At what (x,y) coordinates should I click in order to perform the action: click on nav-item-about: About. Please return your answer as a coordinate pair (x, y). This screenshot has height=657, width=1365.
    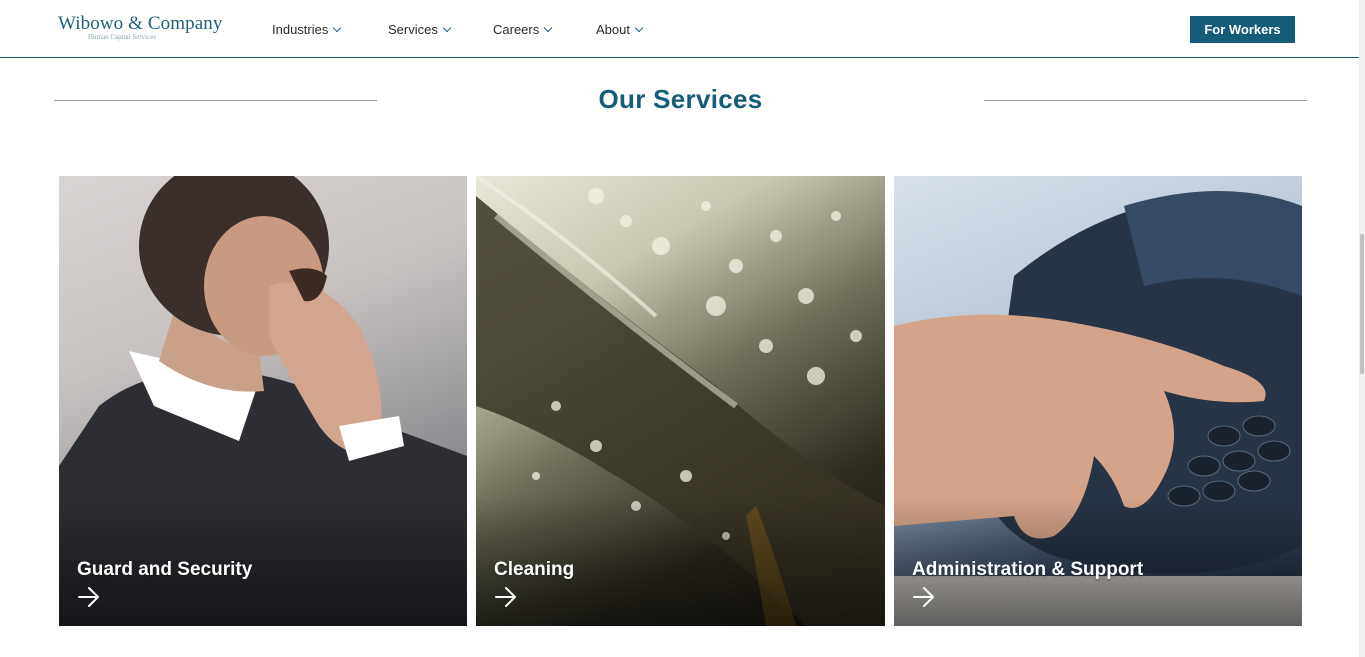
    Looking at the image, I should click on (620, 29).